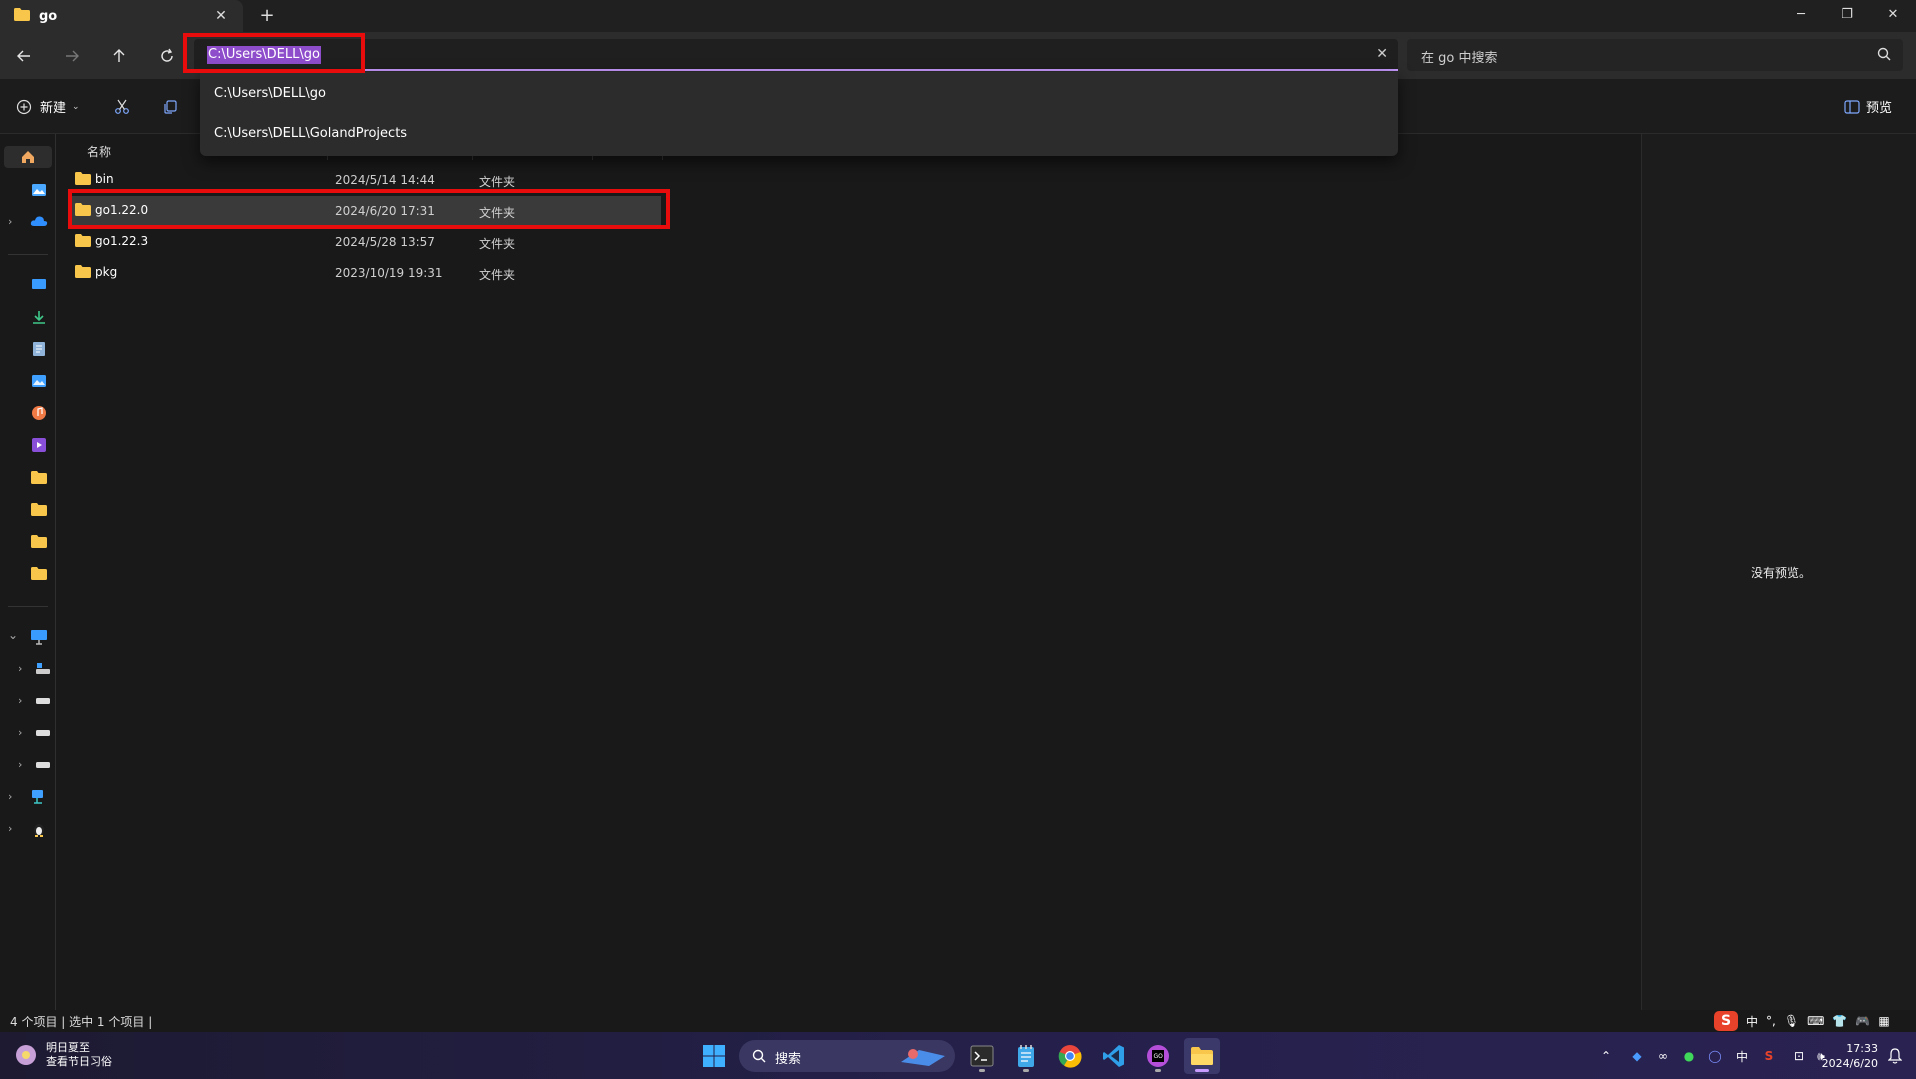 This screenshot has width=1916, height=1079. I want to click on table-row: bin 2024/5/14 14:44 文件夹, so click(366, 180).